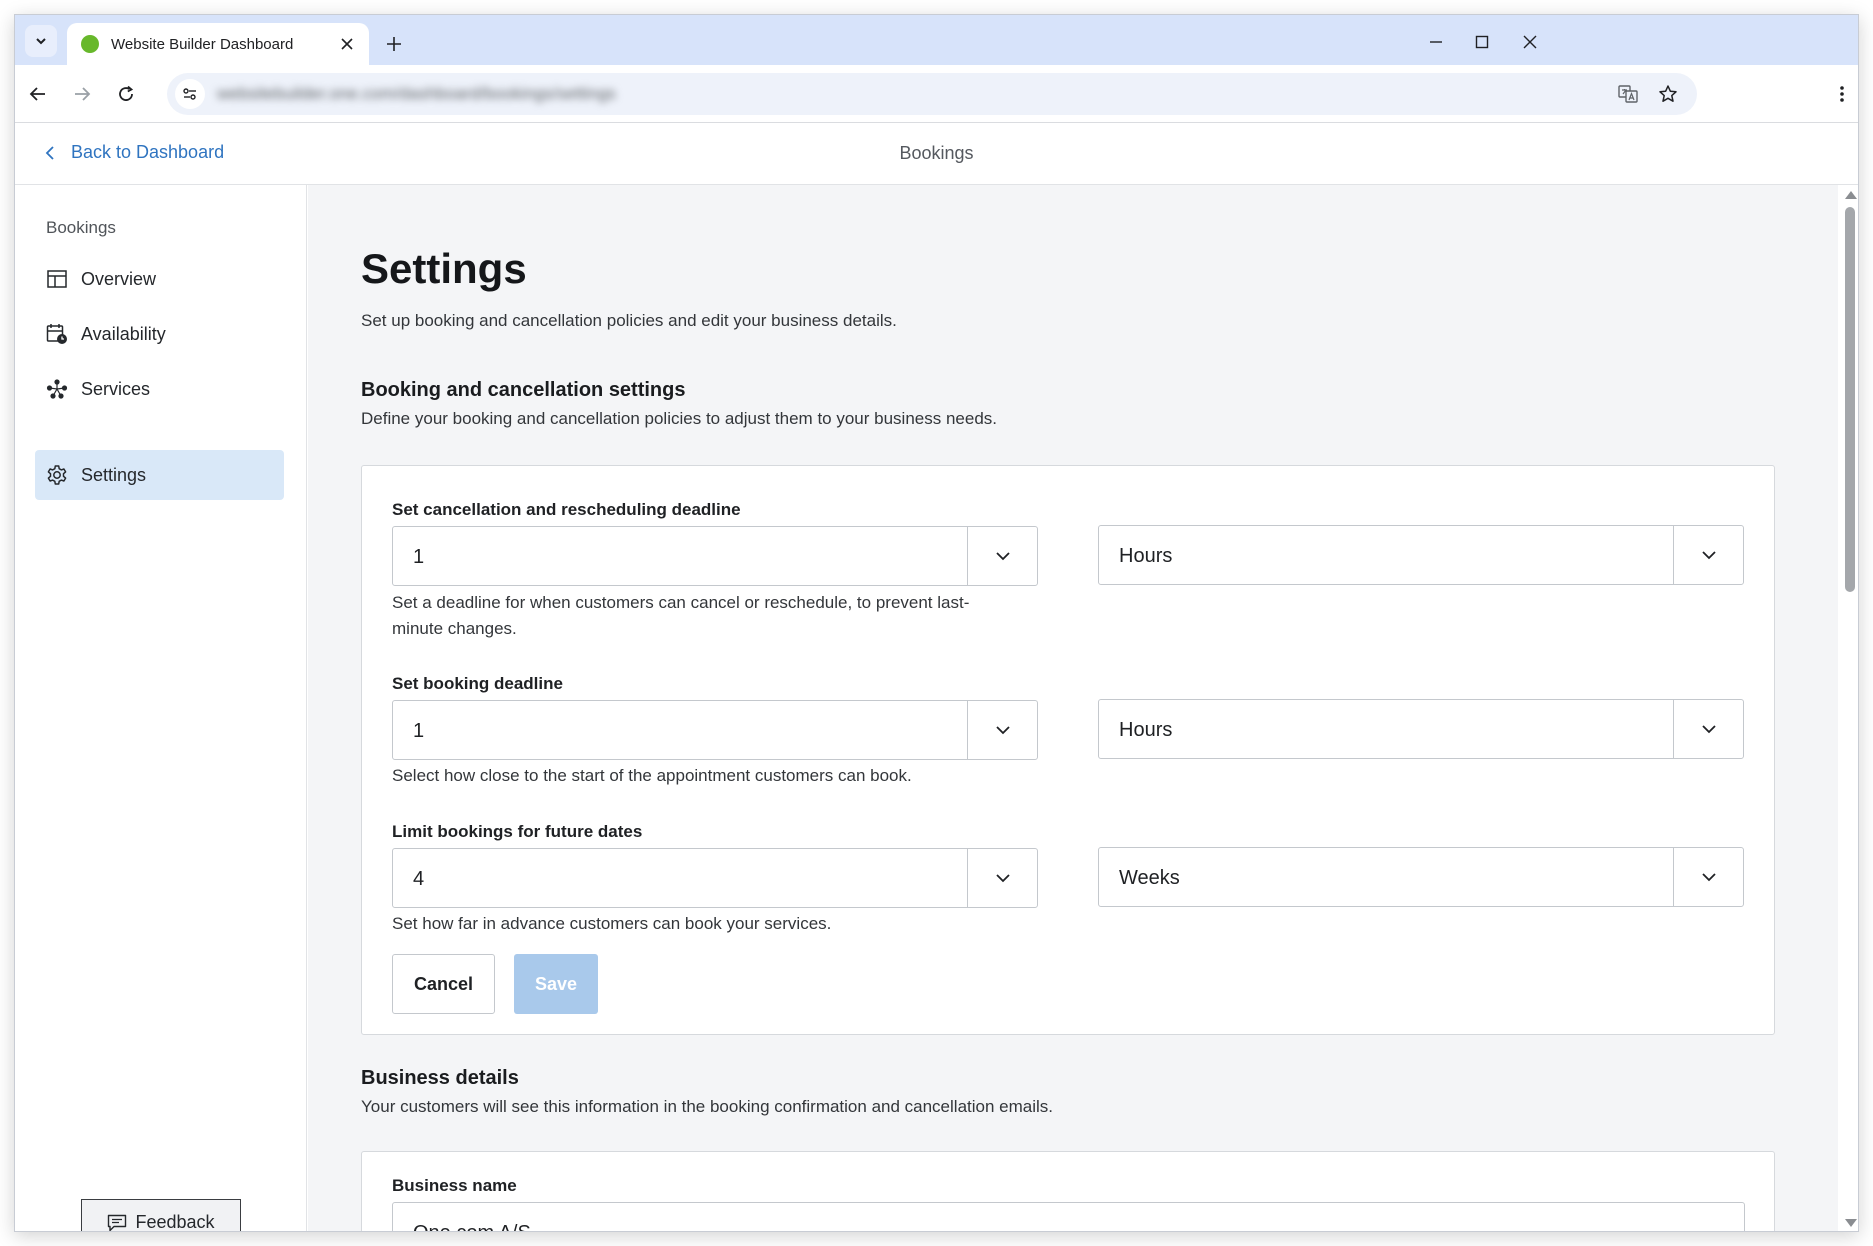 This screenshot has width=1873, height=1246. I want to click on reload-icon, so click(126, 93).